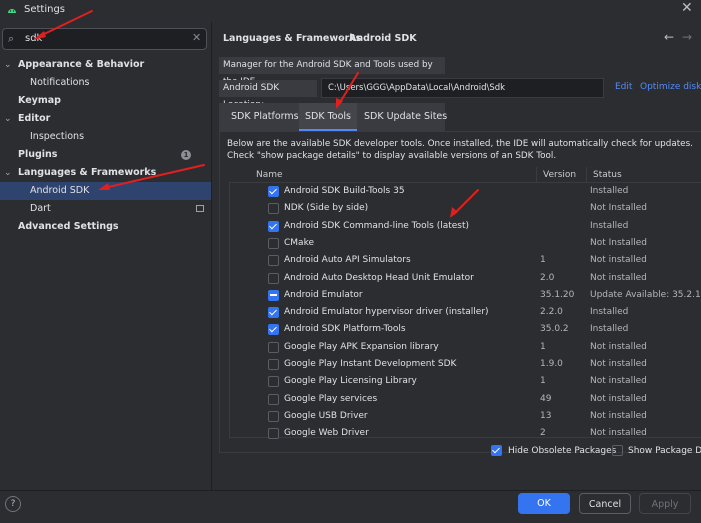 This screenshot has width=701, height=523. Describe the element at coordinates (13, 504) in the screenshot. I see `help-button: ?` at that location.